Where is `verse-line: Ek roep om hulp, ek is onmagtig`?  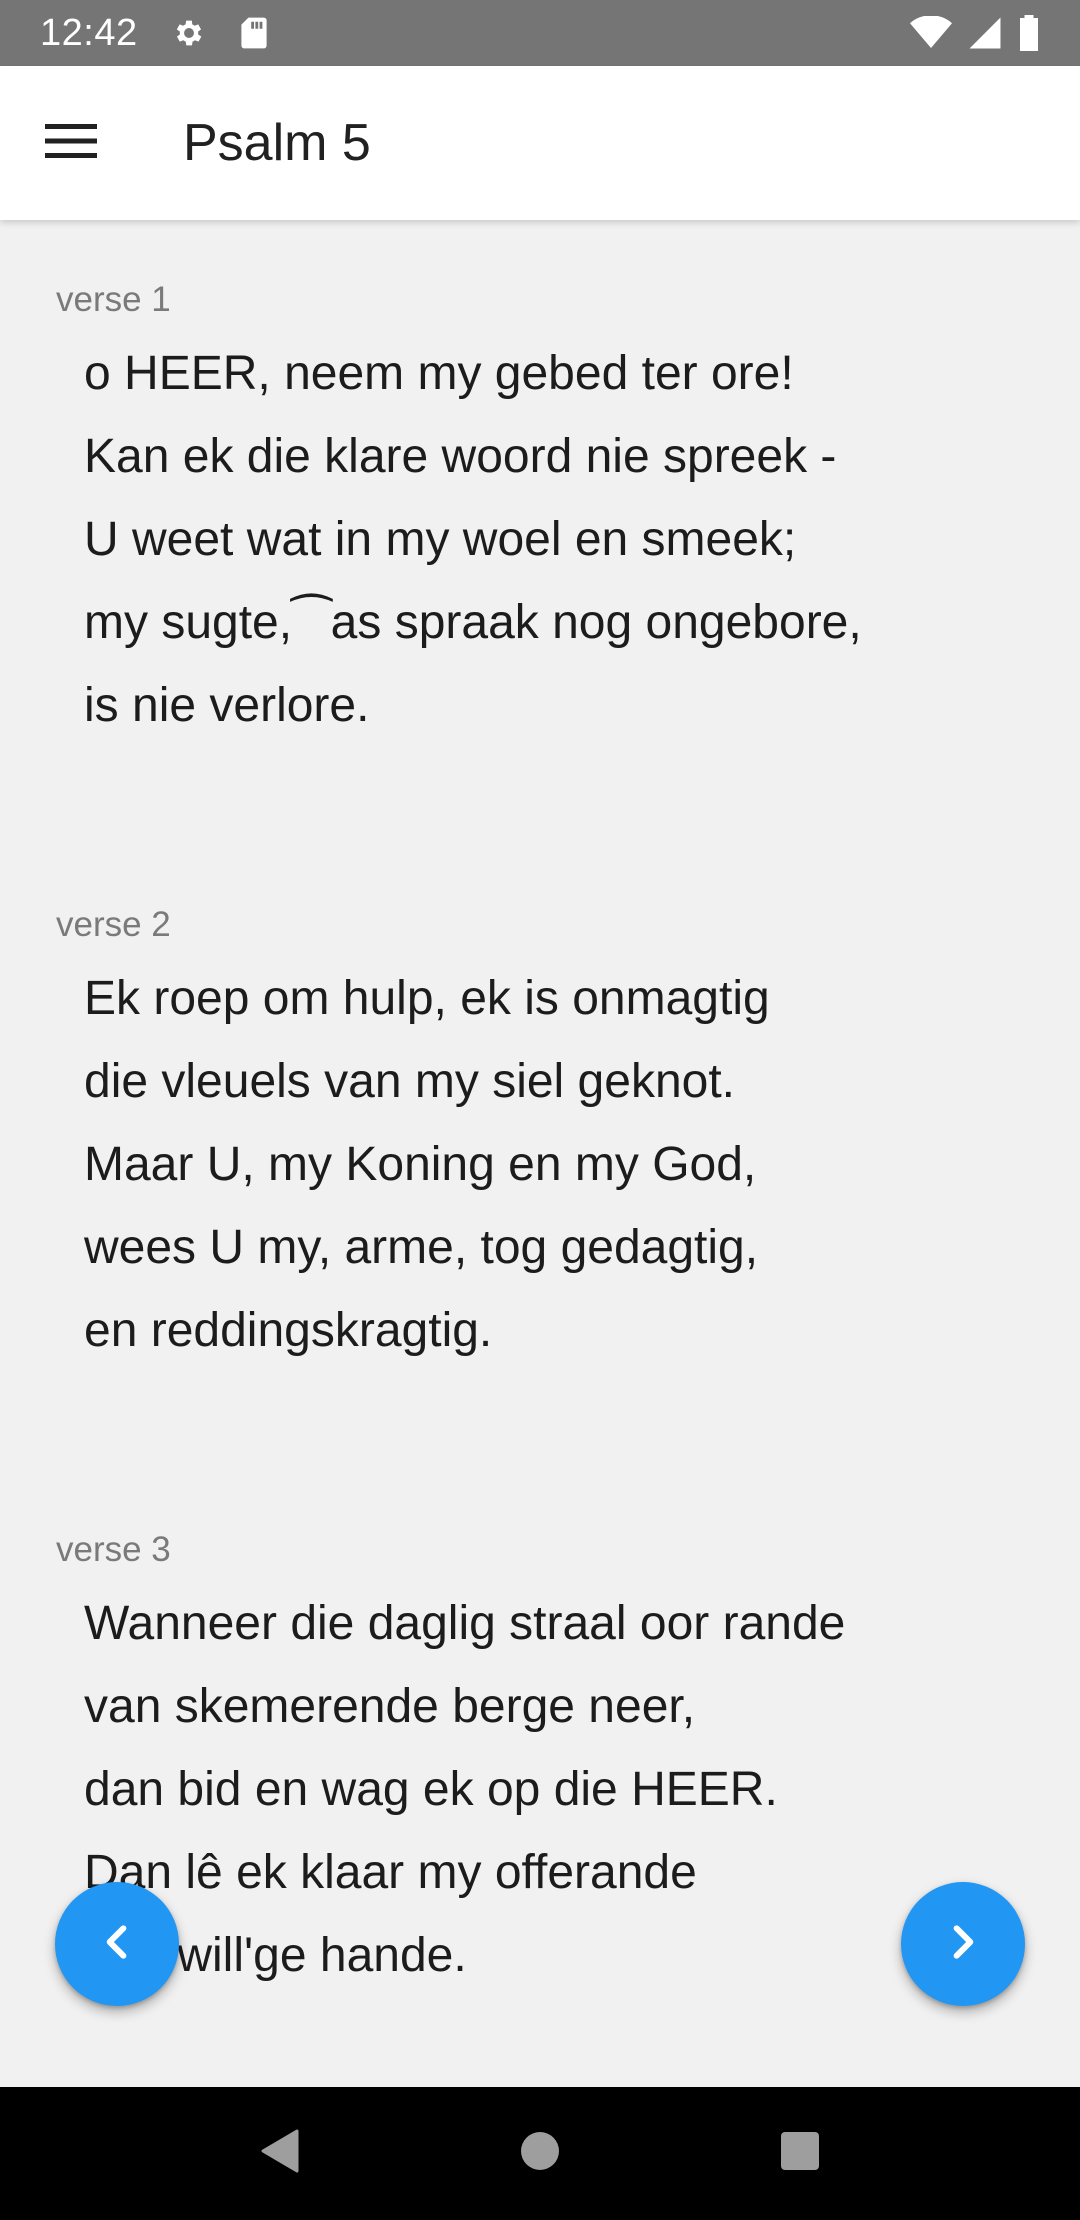
verse-line: Ek roep om hulp, ek is onmagtig is located at coordinates (427, 998).